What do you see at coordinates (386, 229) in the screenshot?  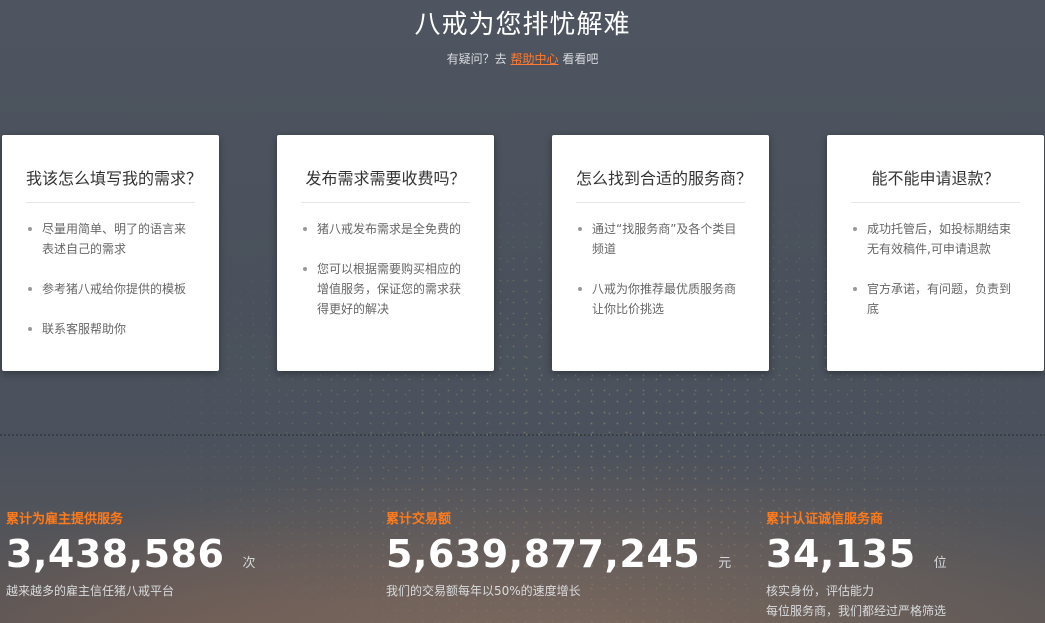 I see `faq-card-item: 猪八戒发布需求是全免费的` at bounding box center [386, 229].